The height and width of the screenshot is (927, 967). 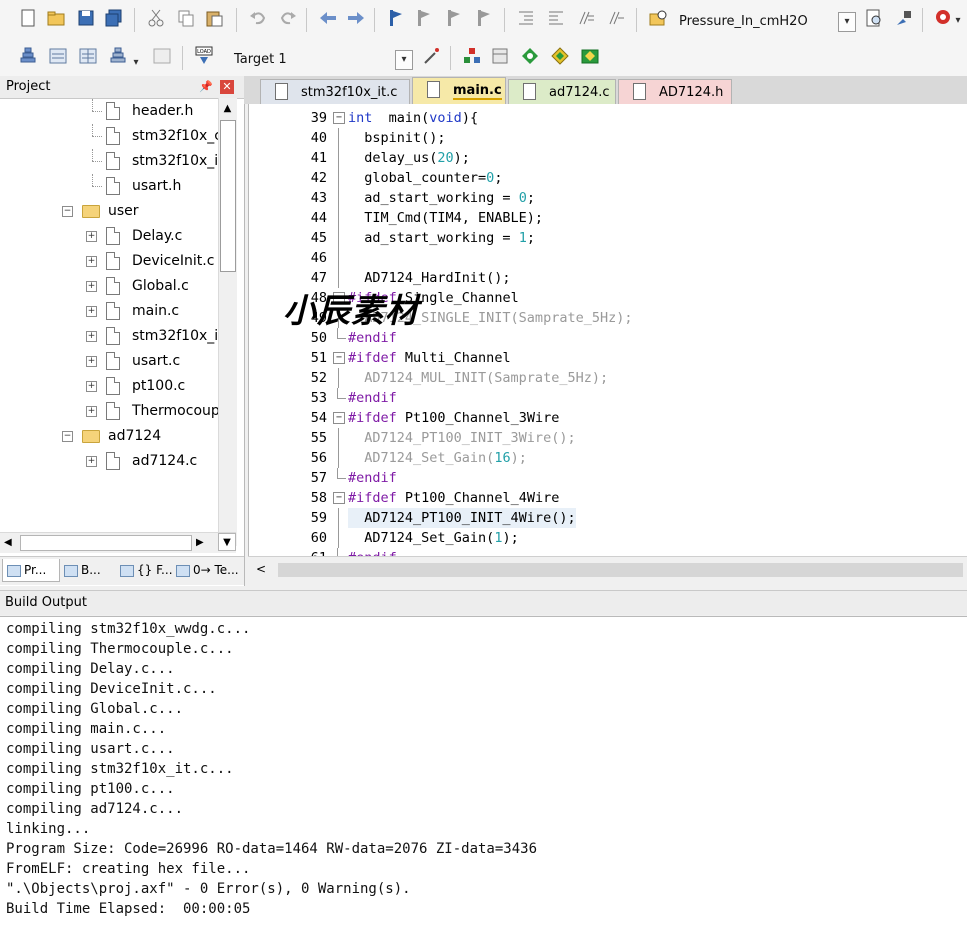 What do you see at coordinates (874, 18) in the screenshot?
I see `find-icon` at bounding box center [874, 18].